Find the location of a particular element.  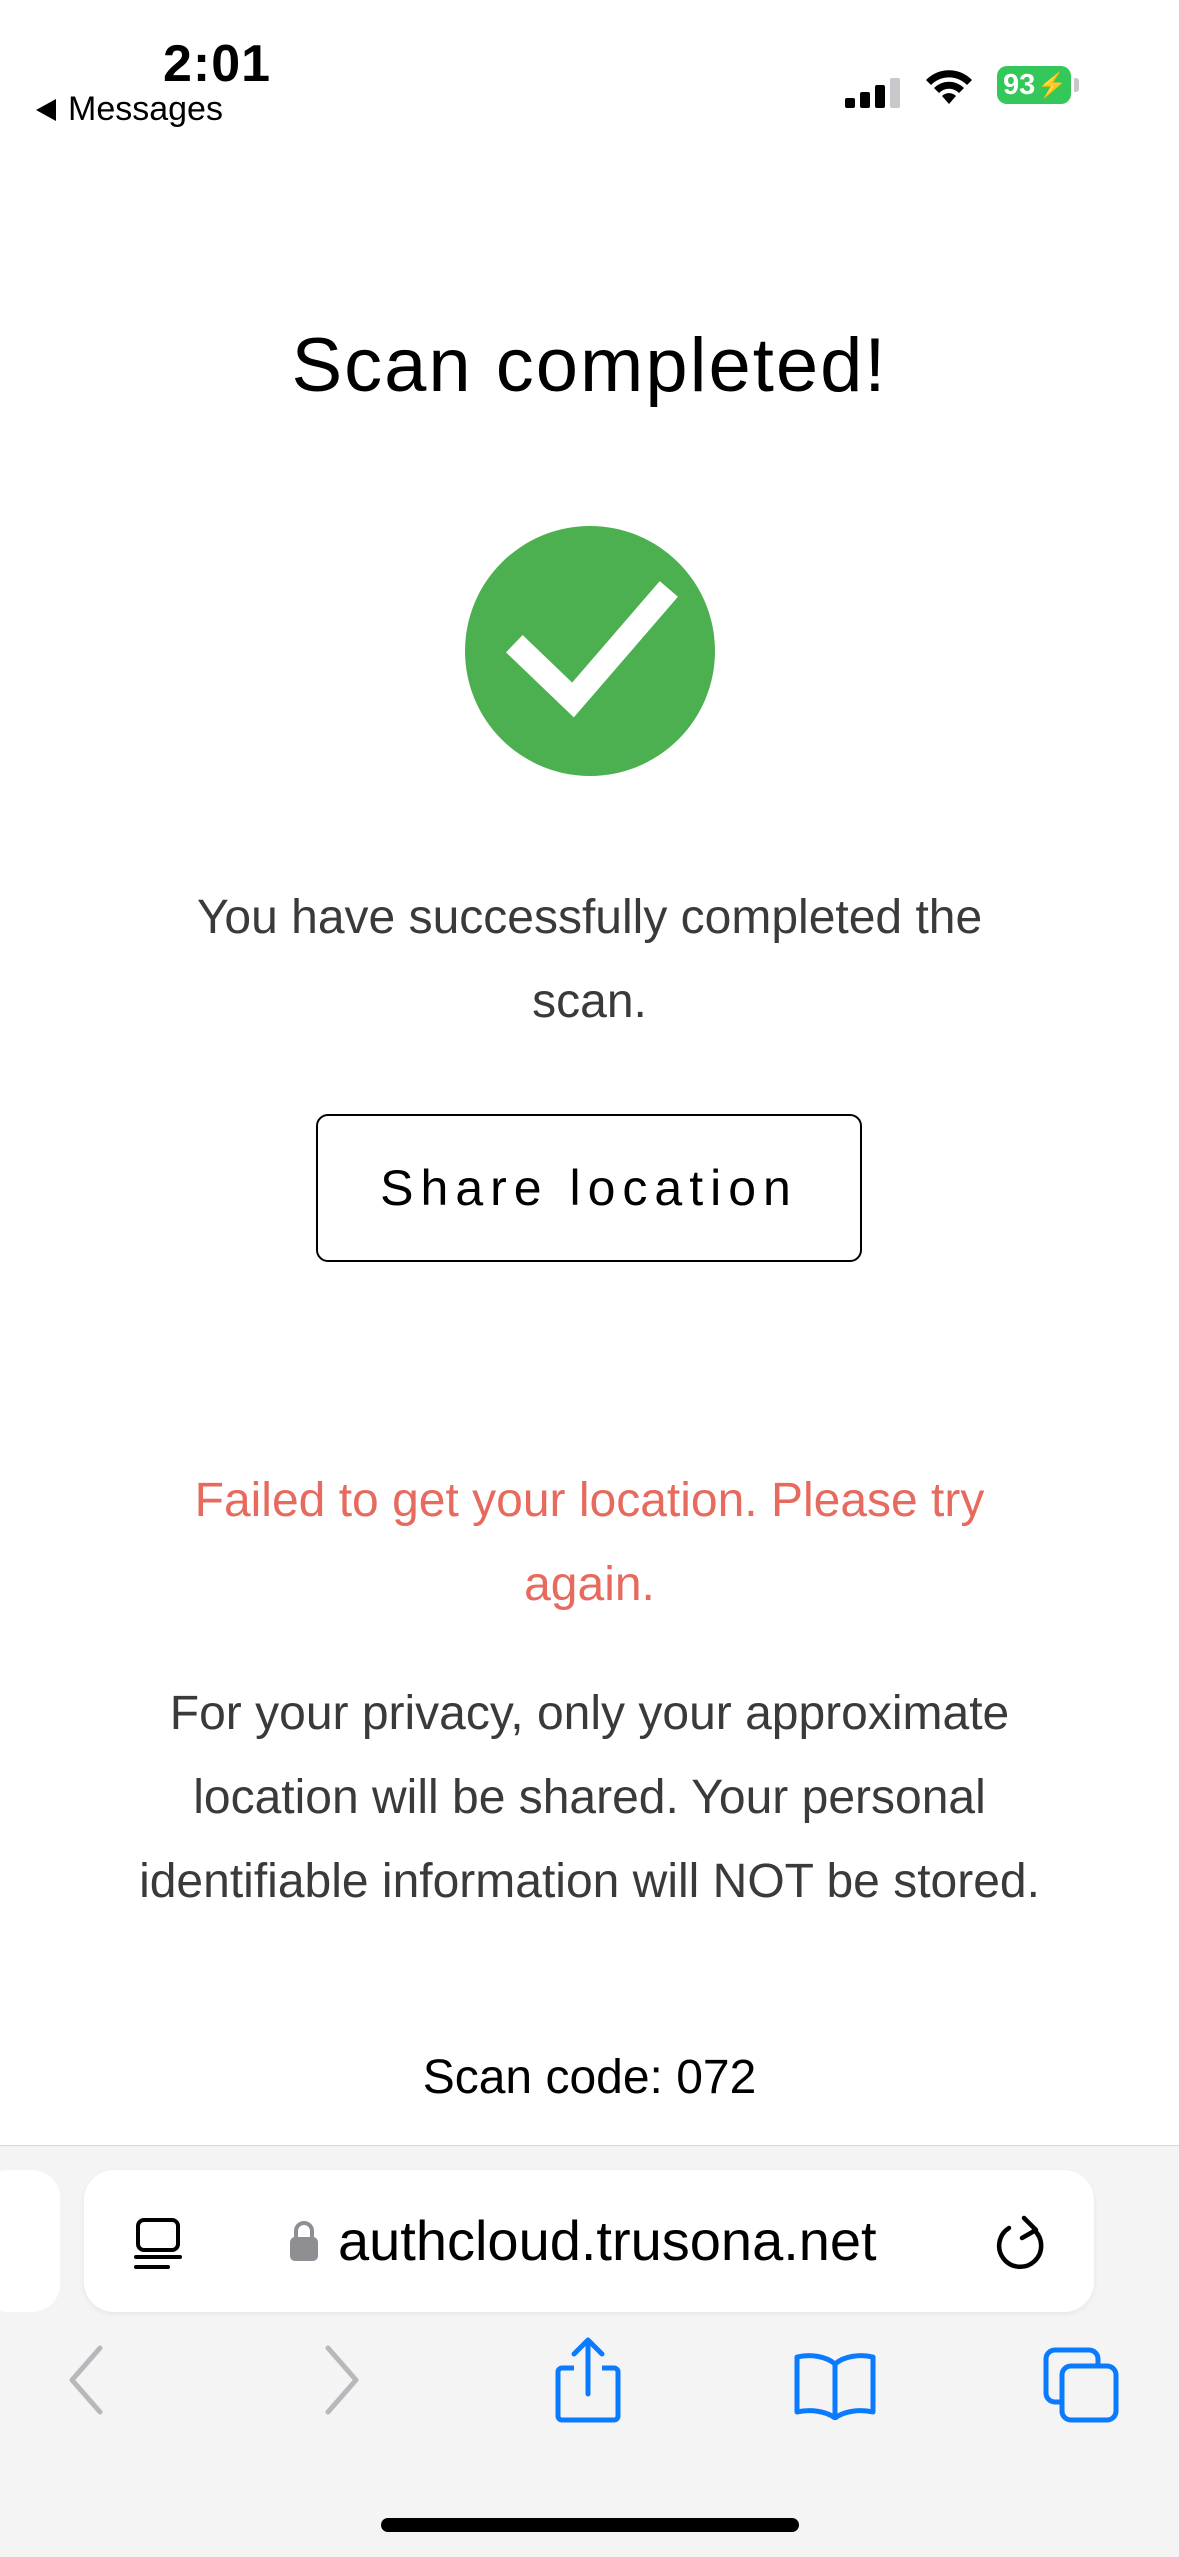

bookmarks-icon is located at coordinates (835, 2385).